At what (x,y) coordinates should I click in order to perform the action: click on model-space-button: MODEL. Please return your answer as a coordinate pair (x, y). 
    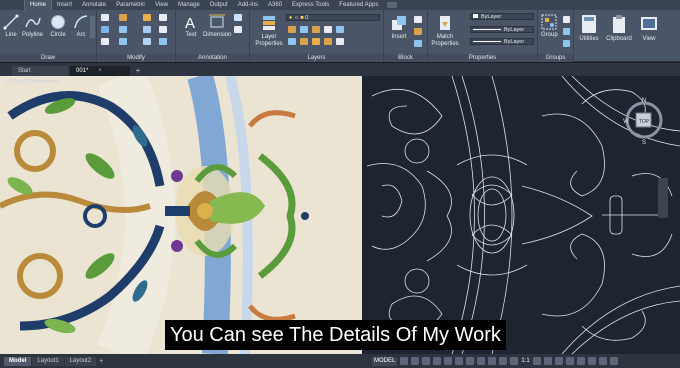
    Looking at the image, I should click on (385, 361).